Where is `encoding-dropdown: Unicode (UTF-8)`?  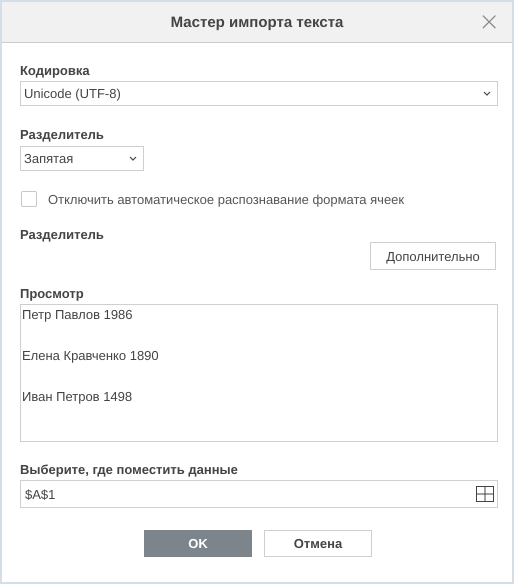
encoding-dropdown: Unicode (UTF-8) is located at coordinates (259, 93).